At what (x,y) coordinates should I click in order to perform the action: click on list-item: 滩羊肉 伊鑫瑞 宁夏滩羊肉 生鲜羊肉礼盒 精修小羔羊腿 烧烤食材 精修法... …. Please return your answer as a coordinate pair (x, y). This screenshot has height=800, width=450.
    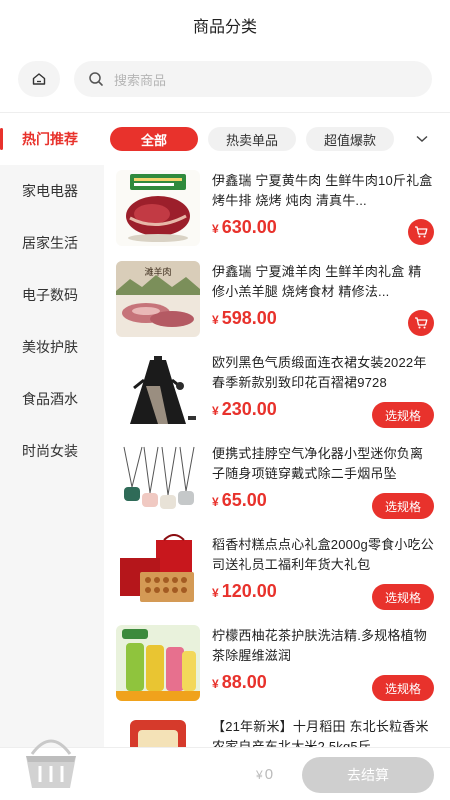
    Looking at the image, I should click on (277, 301).